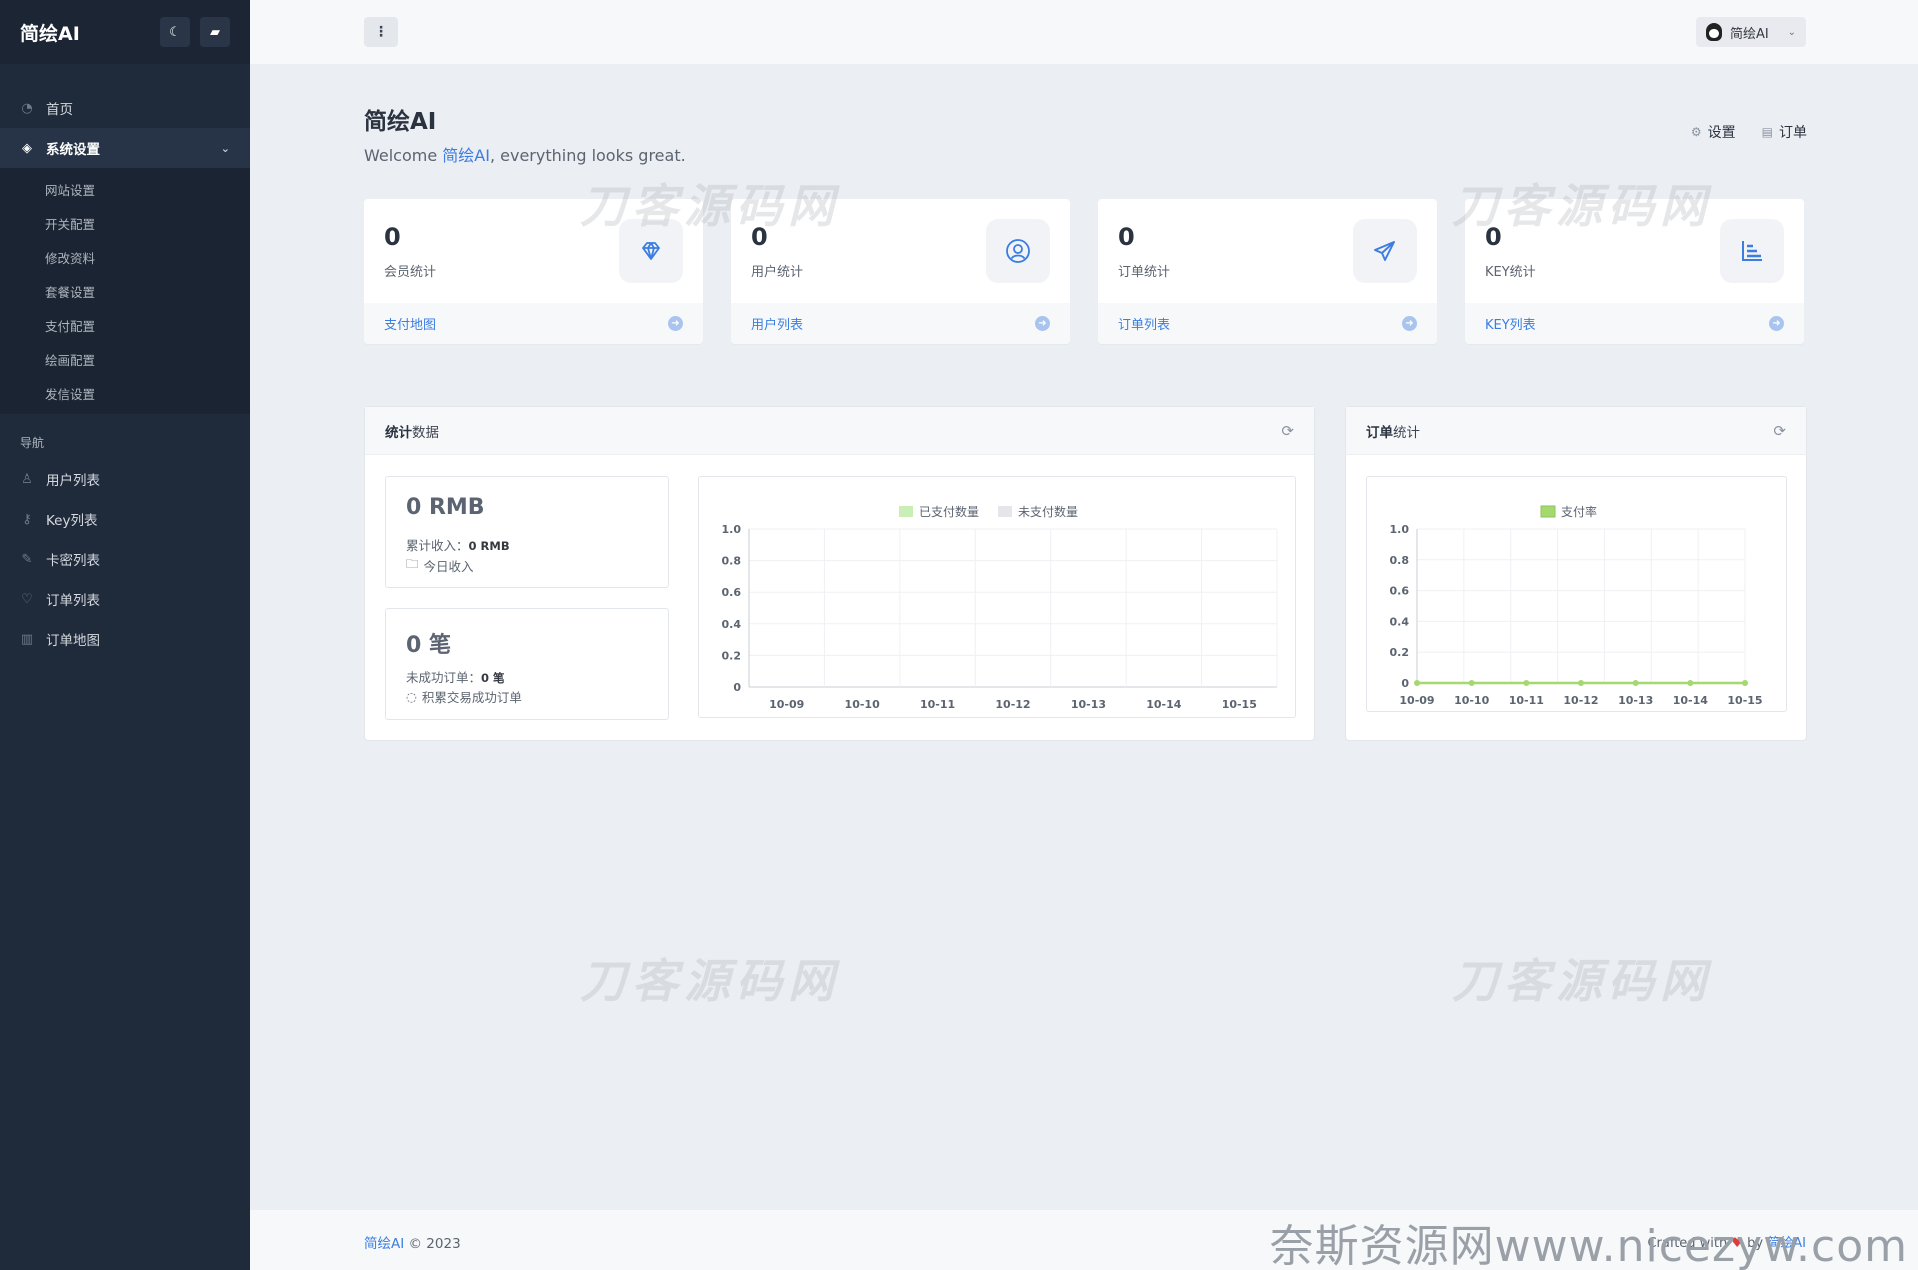 This screenshot has height=1270, width=1918. I want to click on stat-footer-link: 支付地图 ➜, so click(533, 323).